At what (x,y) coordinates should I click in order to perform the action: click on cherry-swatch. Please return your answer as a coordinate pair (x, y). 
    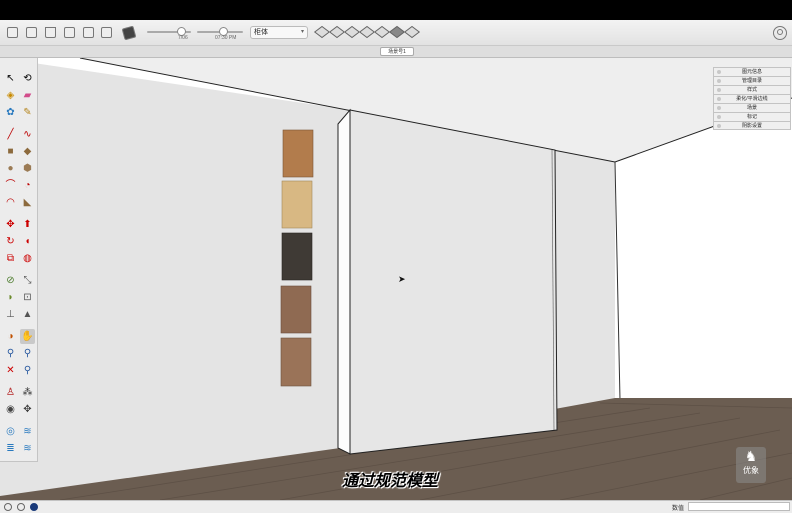
    Looking at the image, I should click on (296, 362).